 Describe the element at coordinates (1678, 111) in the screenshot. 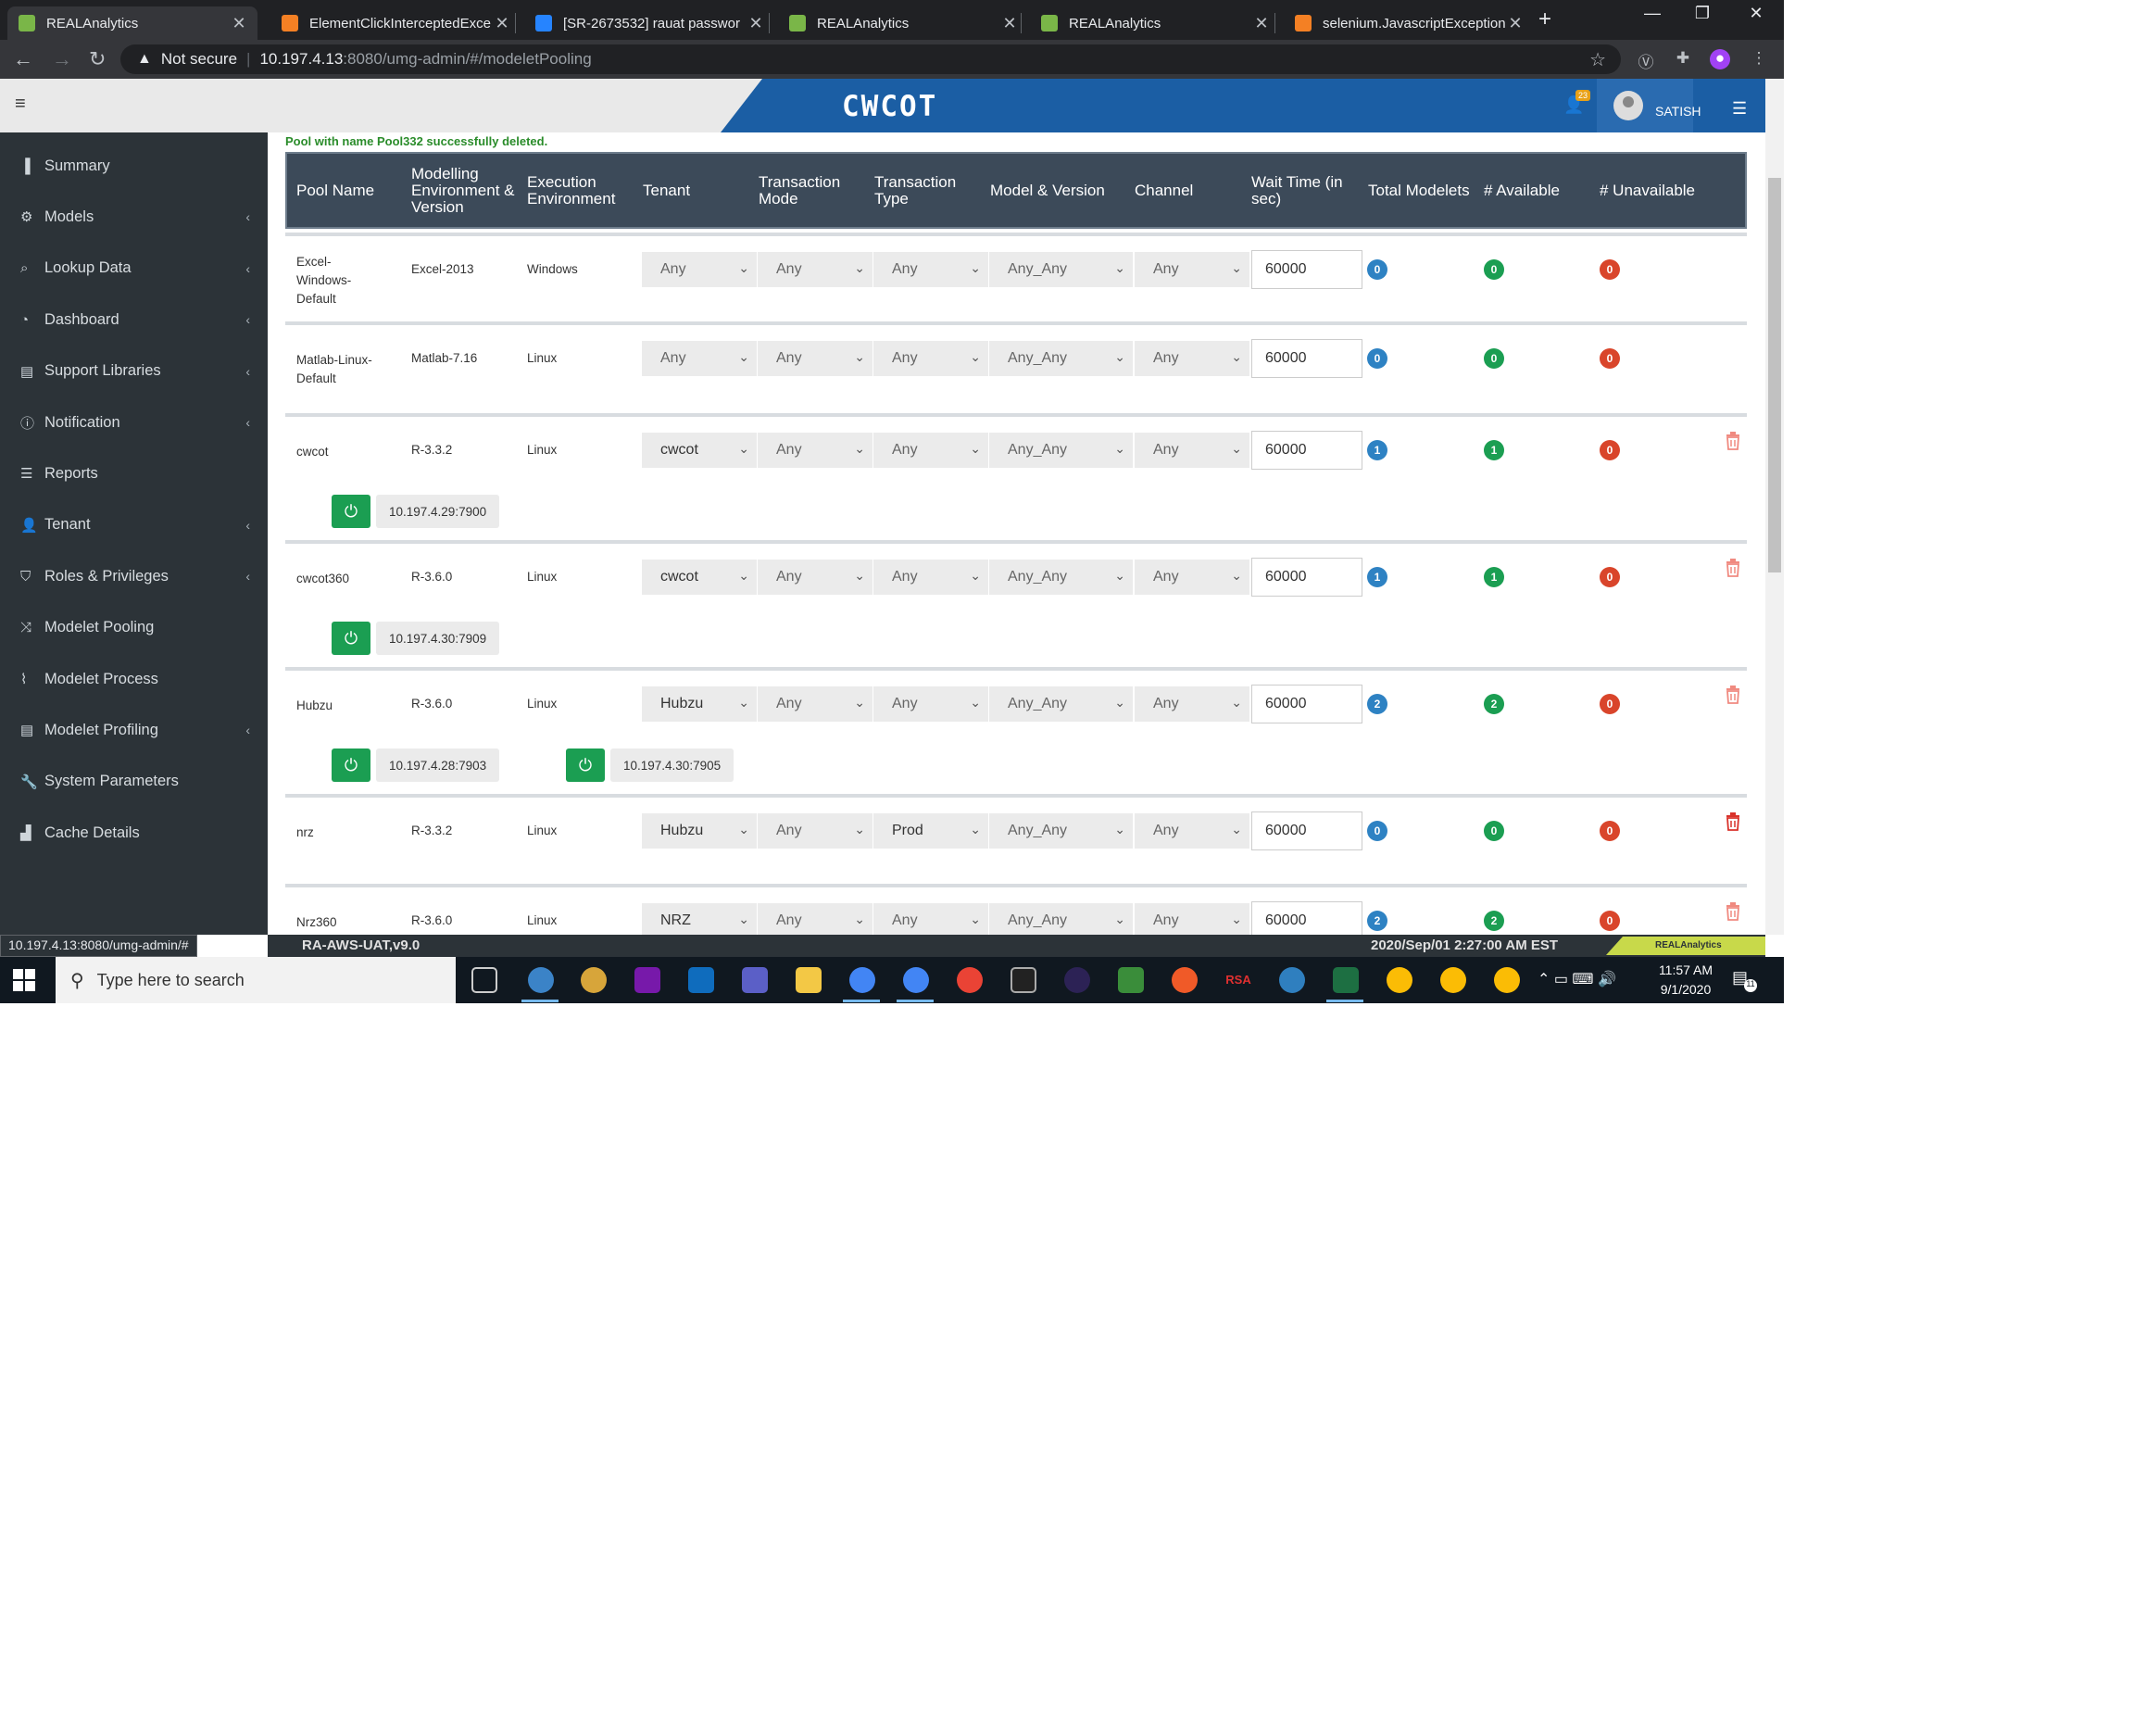

I see `username: SATISH` at that location.